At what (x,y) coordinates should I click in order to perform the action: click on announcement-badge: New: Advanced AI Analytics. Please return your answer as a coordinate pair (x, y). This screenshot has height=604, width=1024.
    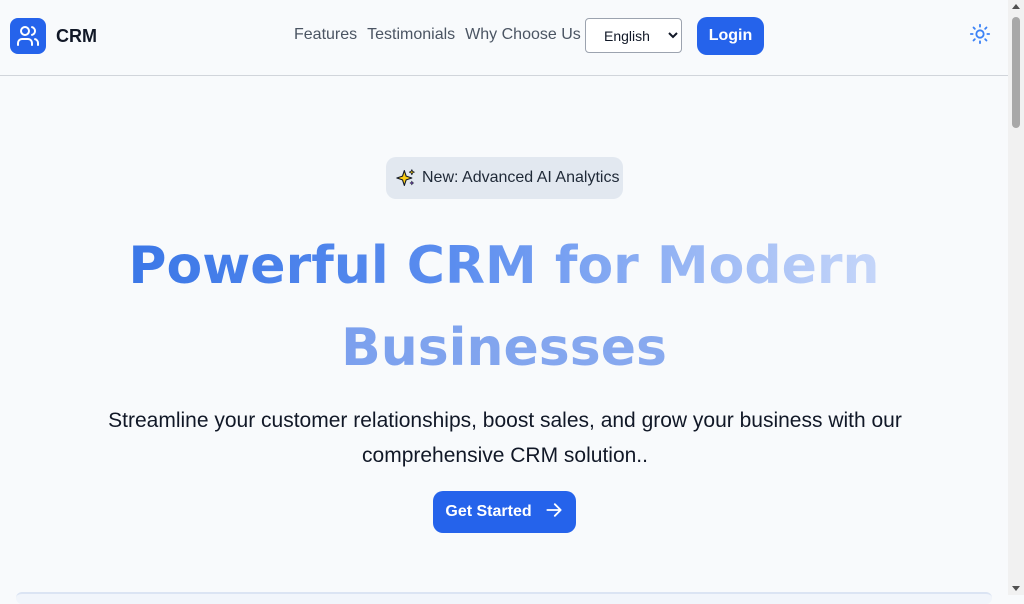
    Looking at the image, I should click on (504, 178).